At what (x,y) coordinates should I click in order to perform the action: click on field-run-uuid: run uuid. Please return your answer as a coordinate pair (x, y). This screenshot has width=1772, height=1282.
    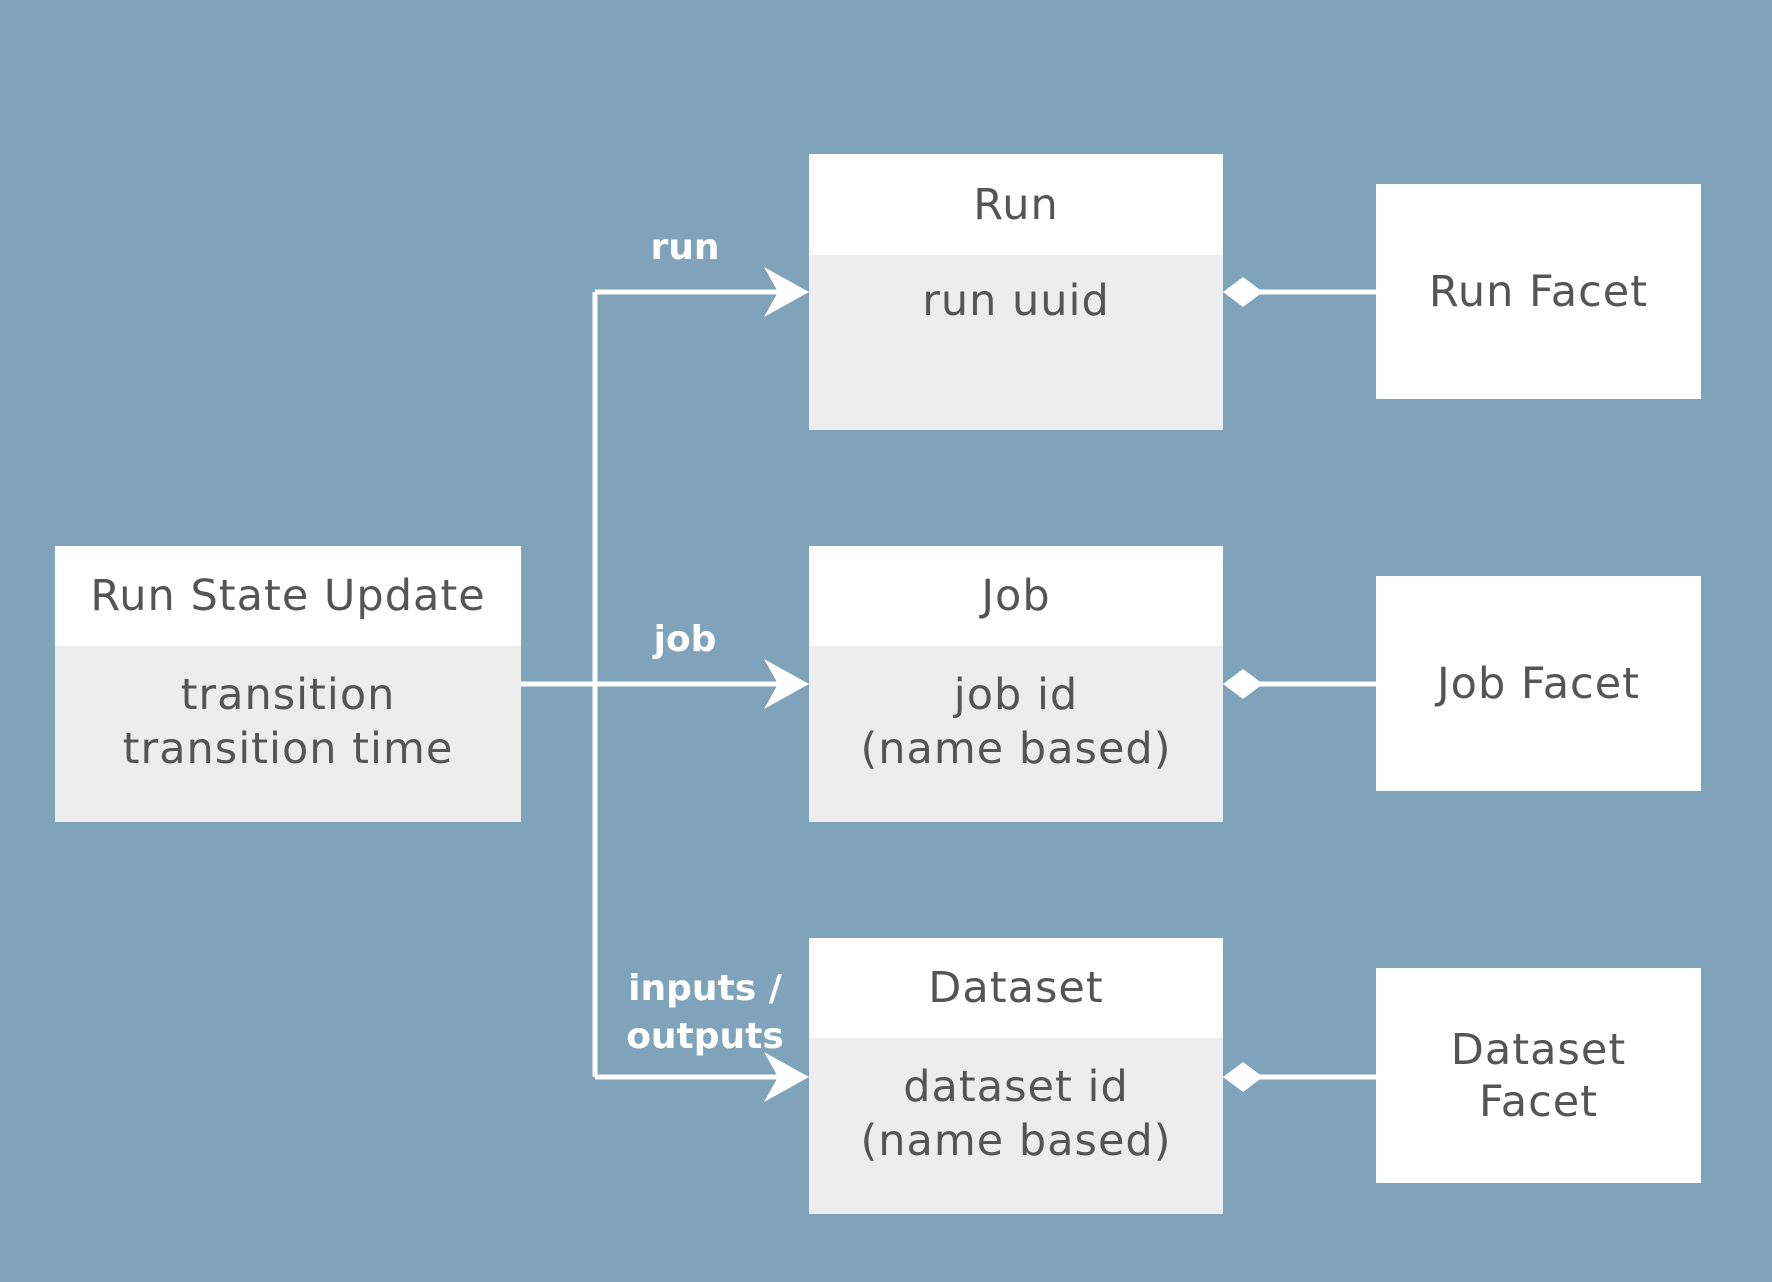
    Looking at the image, I should click on (1016, 301).